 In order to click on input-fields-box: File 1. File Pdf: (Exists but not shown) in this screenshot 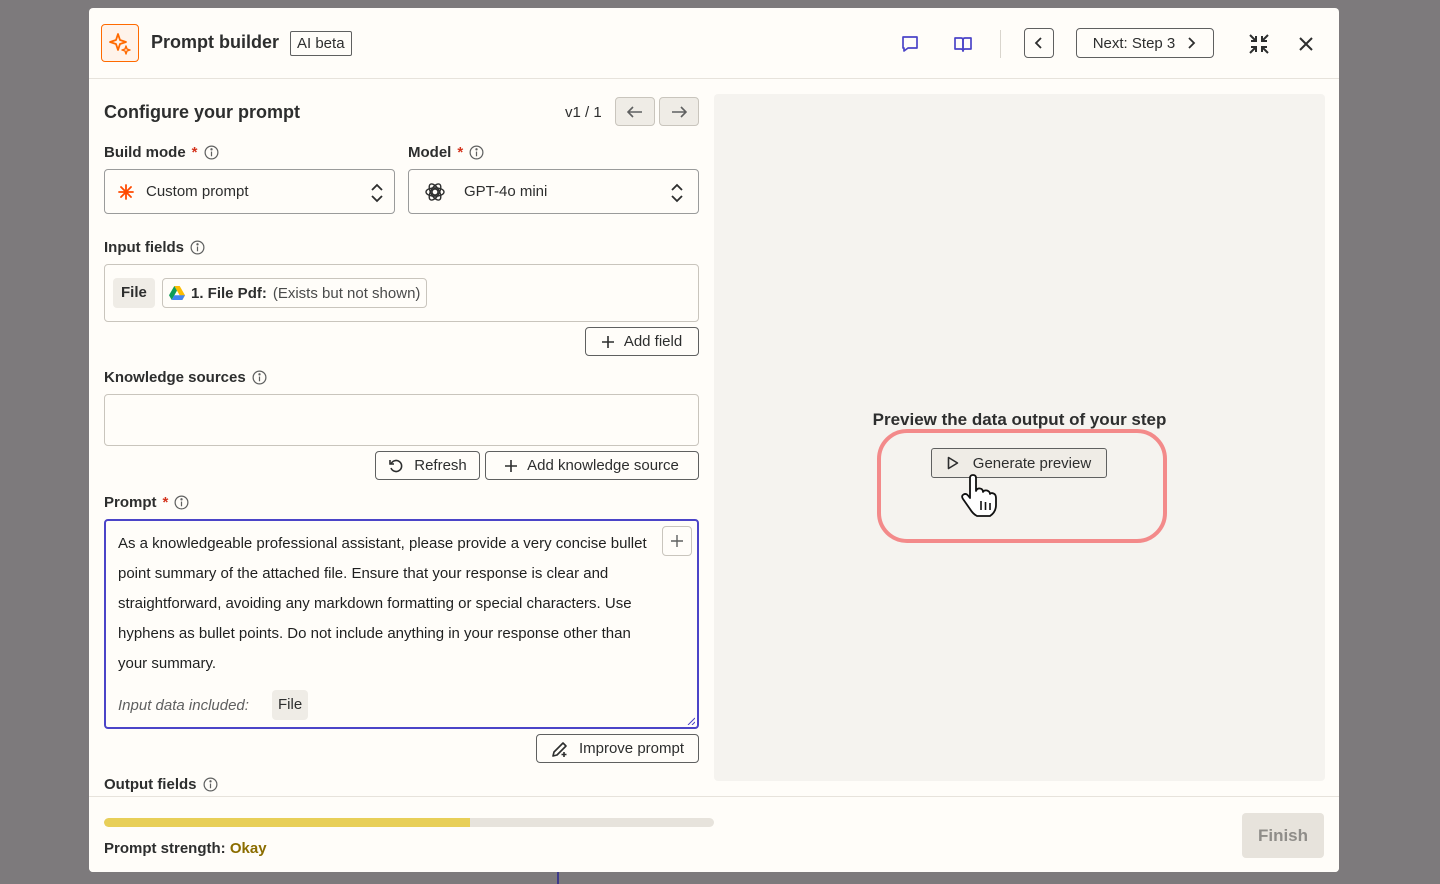, I will do `click(401, 293)`.